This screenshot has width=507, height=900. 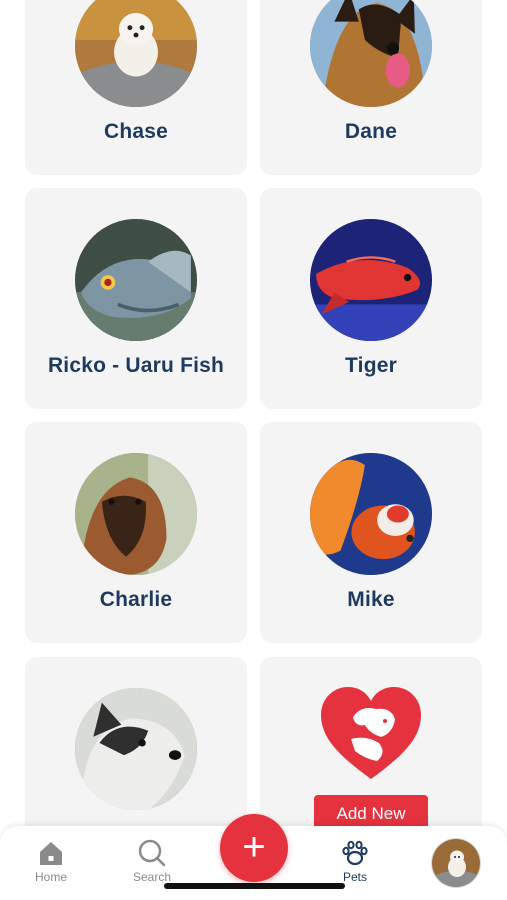 I want to click on avatar, so click(x=456, y=863).